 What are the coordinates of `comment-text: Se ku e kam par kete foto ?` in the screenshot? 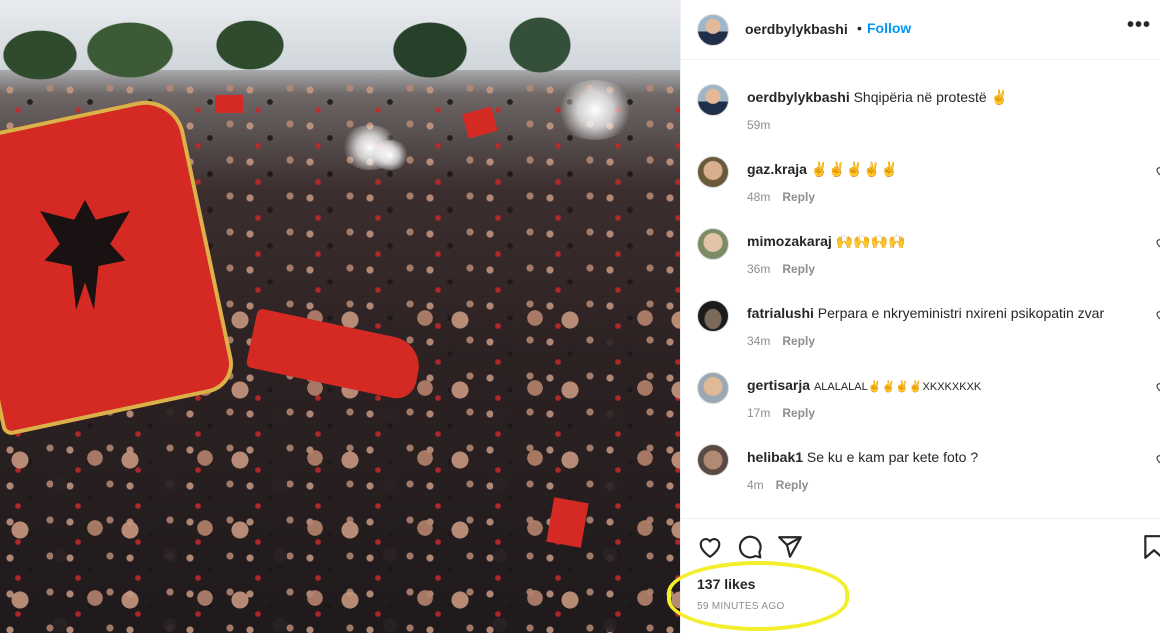 It's located at (892, 457).